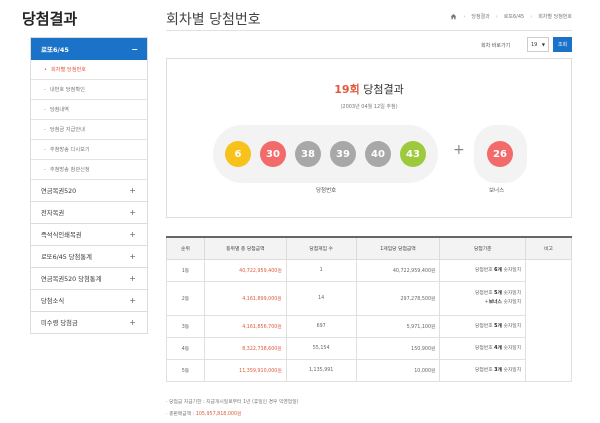 Image resolution: width=600 pixels, height=423 pixels. Describe the element at coordinates (89, 130) in the screenshot. I see `subitem-payout-guide: - 당첨금 지급안내` at that location.